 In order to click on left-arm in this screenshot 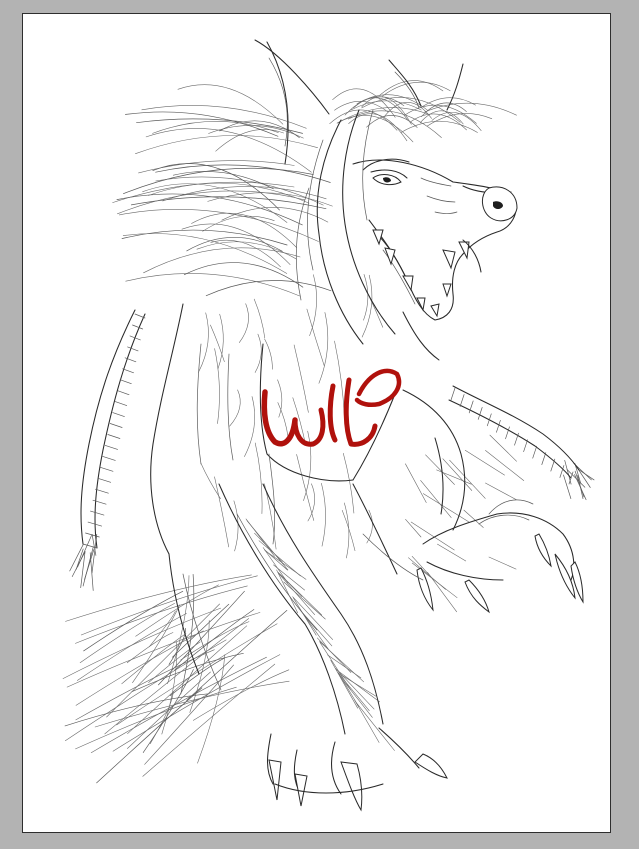, I will do `click(333, 647)`.